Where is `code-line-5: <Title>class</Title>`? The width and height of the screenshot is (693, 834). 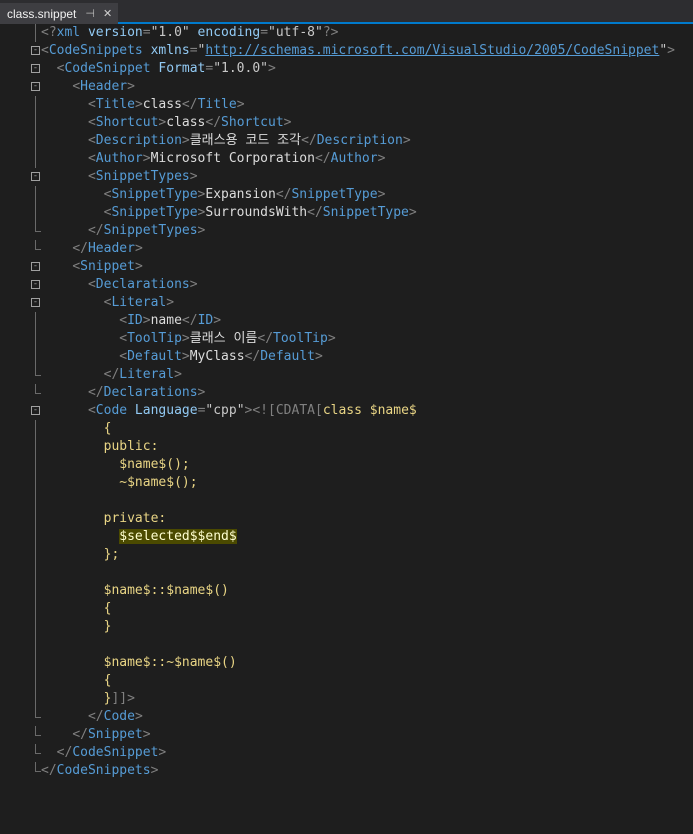 code-line-5: <Title>class</Title> is located at coordinates (346, 105).